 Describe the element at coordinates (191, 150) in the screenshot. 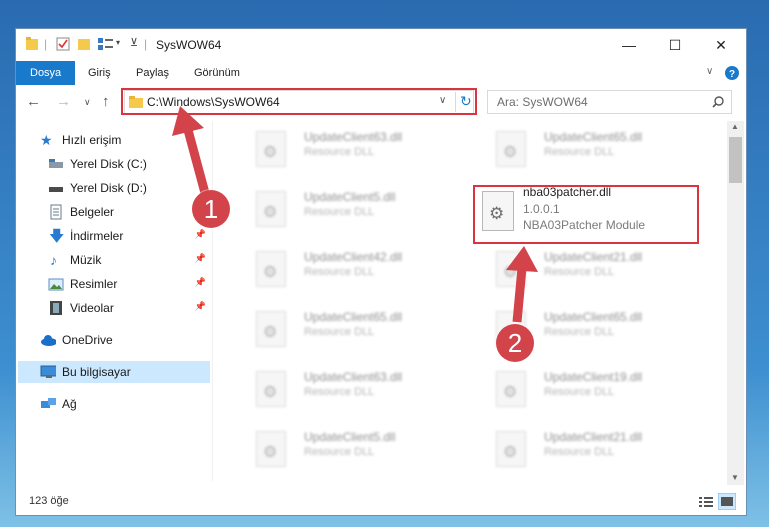

I see `arrow-to-address-bar` at that location.